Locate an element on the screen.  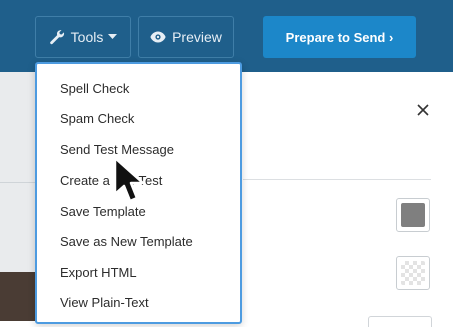
strip-divider is located at coordinates (18, 182).